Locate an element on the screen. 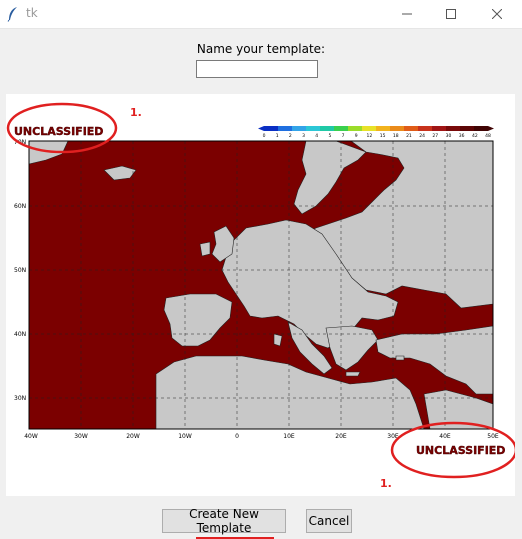 Image resolution: width=522 pixels, height=539 pixels. watermark-bottom: UNCLASSIFIED is located at coordinates (460, 450).